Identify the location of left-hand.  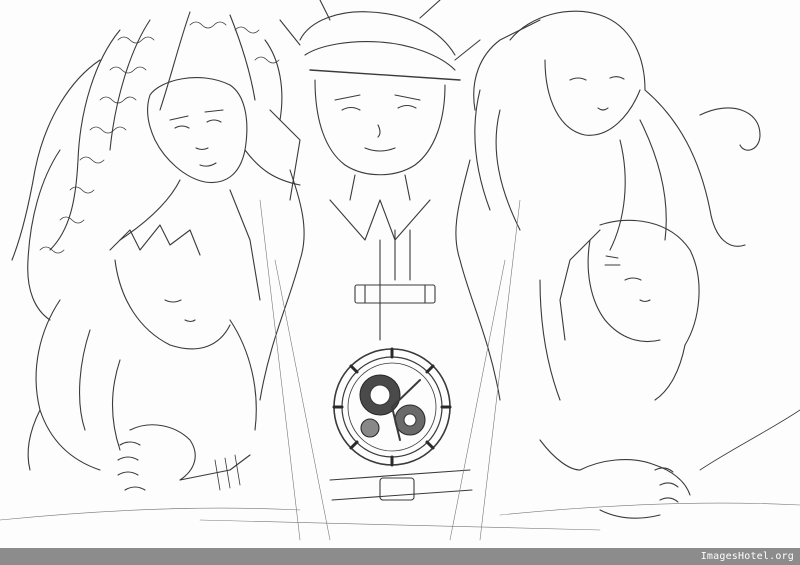
(184, 457).